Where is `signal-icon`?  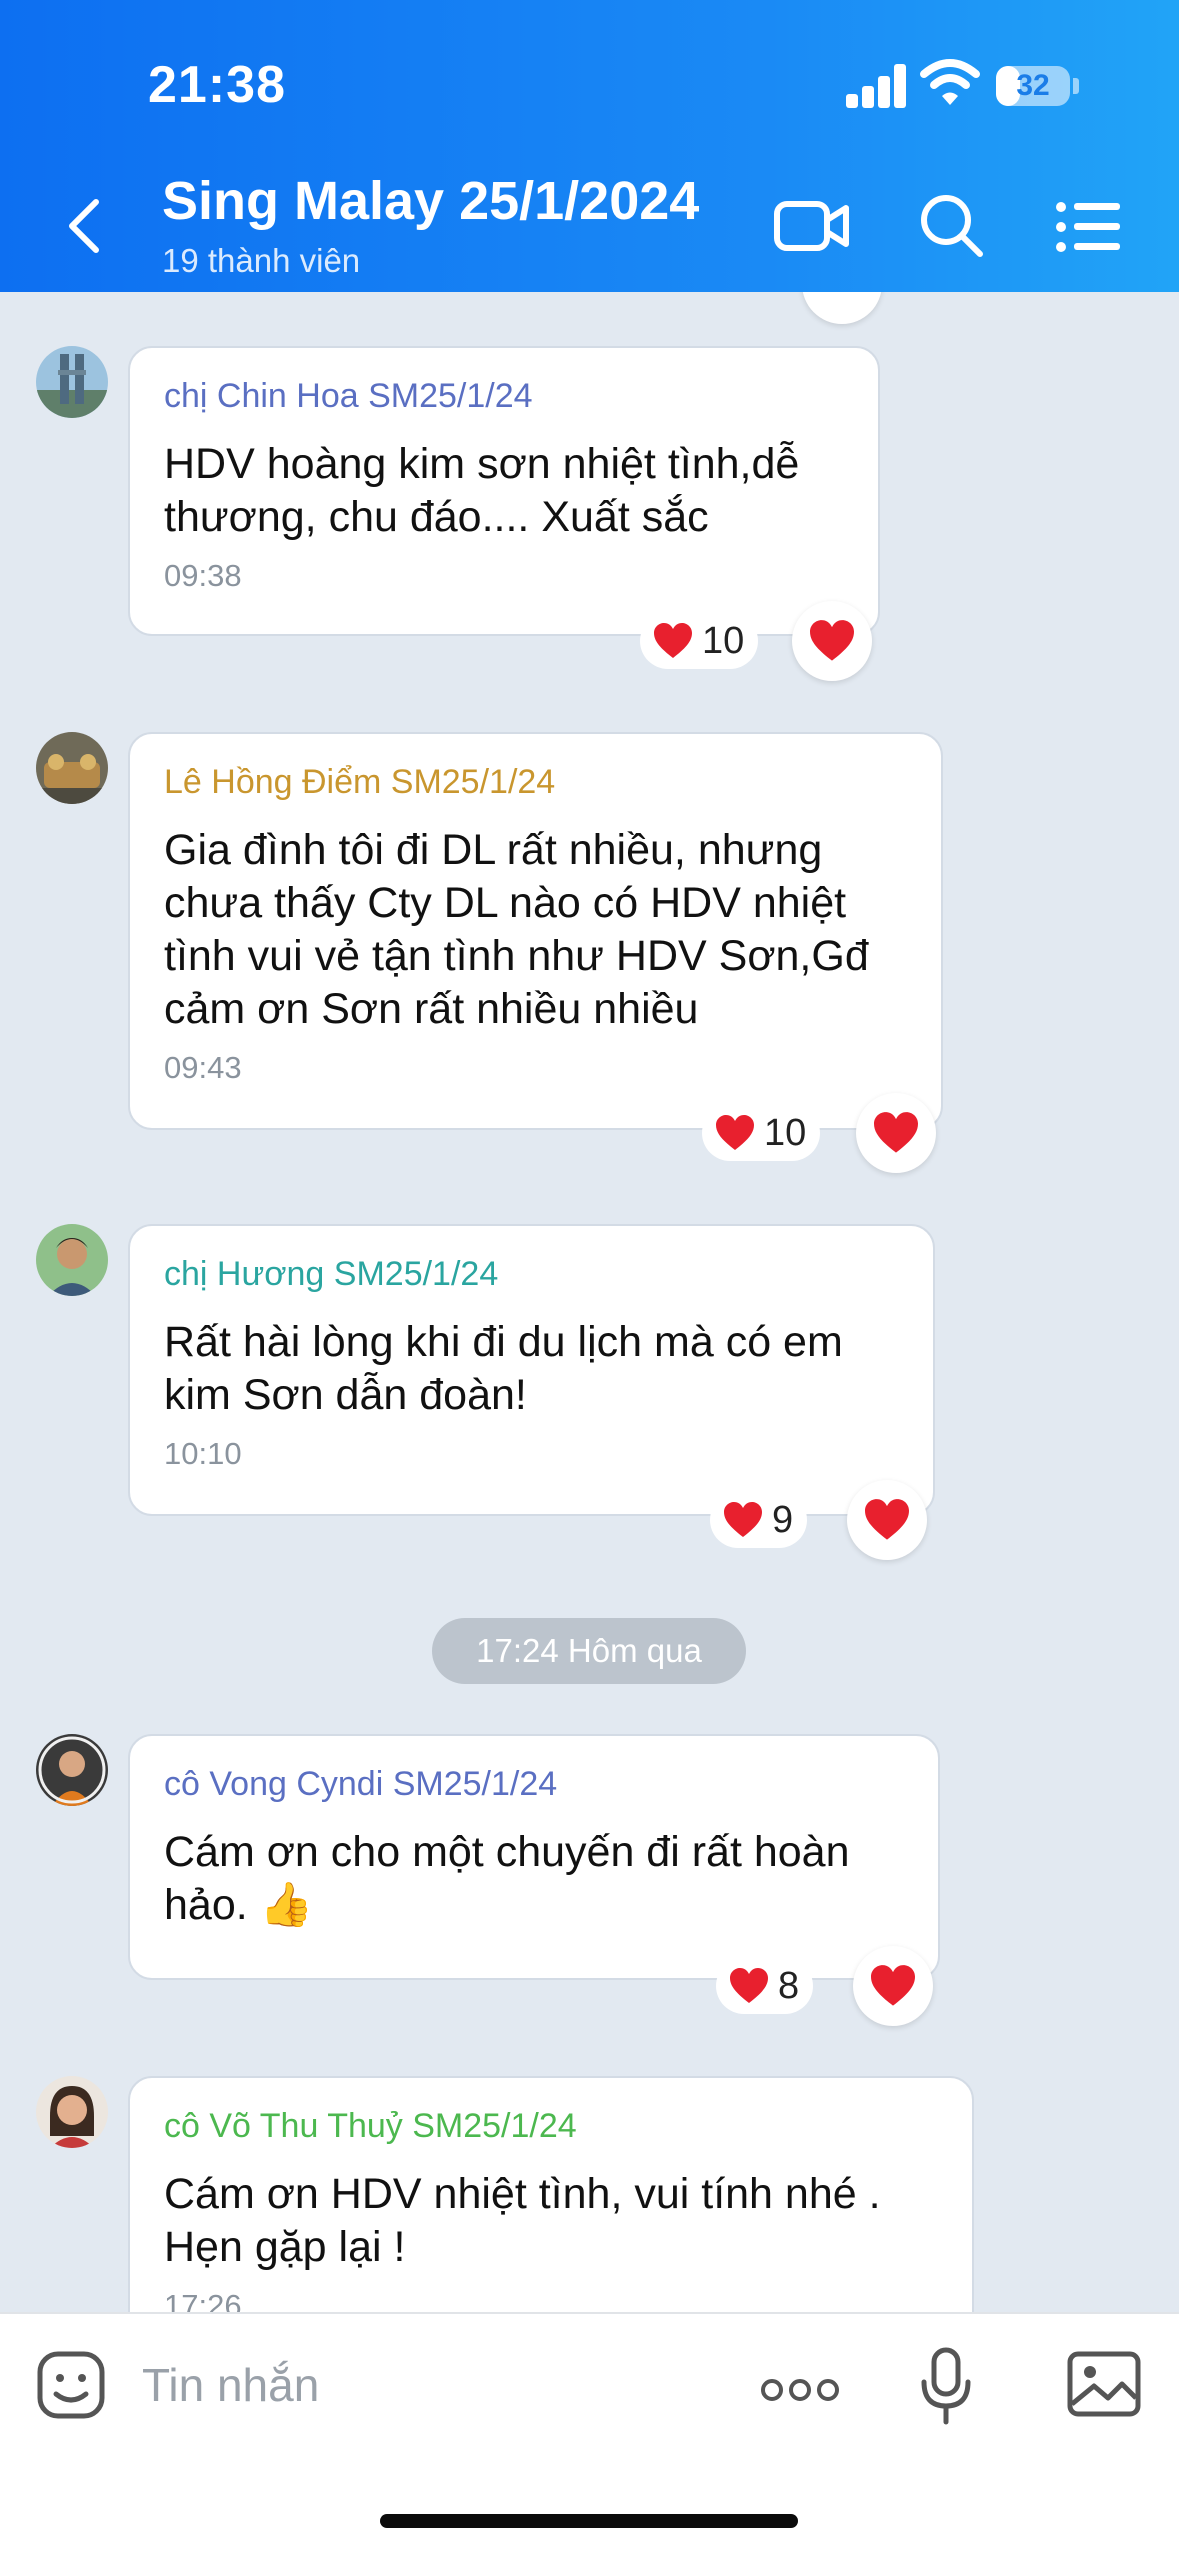 signal-icon is located at coordinates (876, 86).